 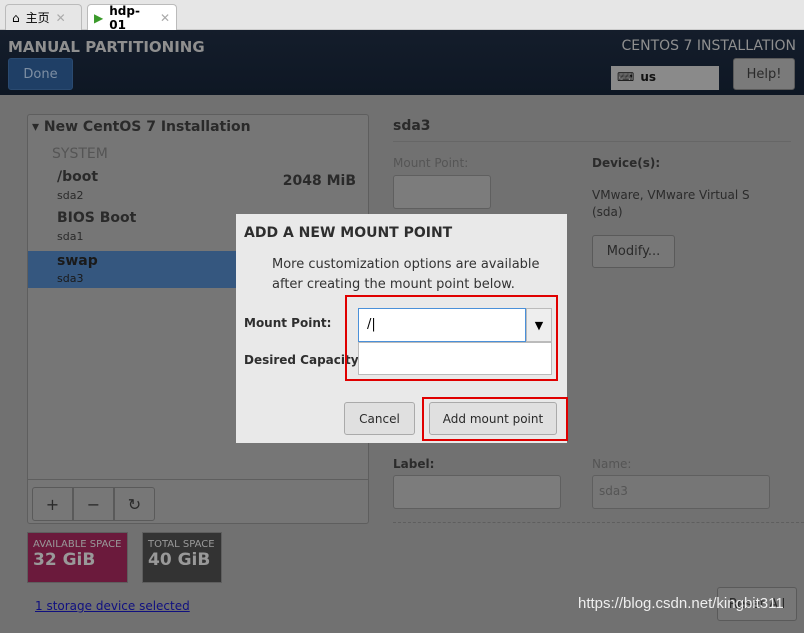 I want to click on product-title: CENTOS 7 INSTALLATION, so click(x=708, y=46).